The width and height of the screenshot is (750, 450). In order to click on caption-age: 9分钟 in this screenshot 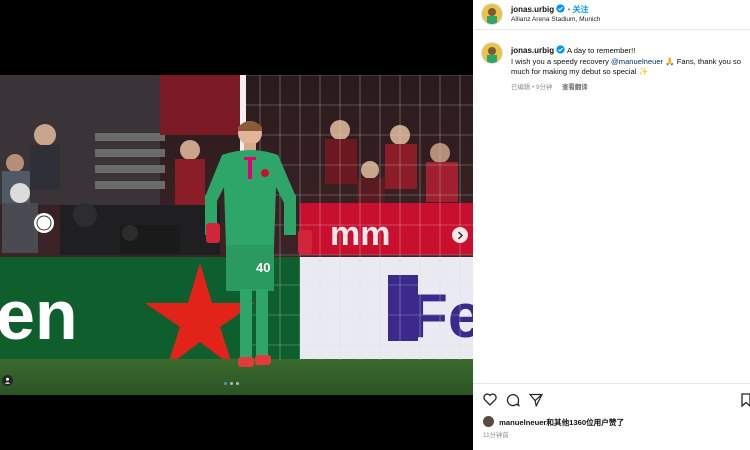, I will do `click(544, 87)`.